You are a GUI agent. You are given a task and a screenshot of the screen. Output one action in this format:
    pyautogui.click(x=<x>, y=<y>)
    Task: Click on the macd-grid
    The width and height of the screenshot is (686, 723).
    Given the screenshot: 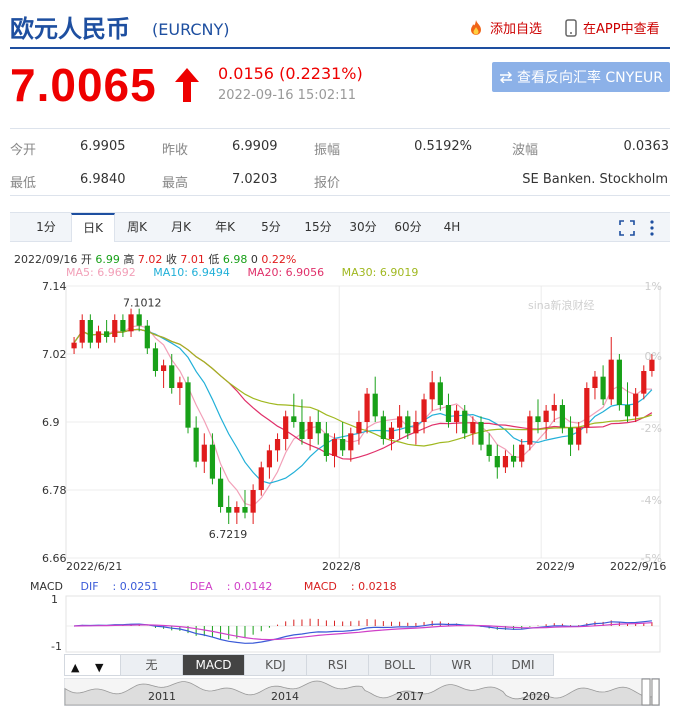 What is the action you would take?
    pyautogui.click(x=363, y=624)
    